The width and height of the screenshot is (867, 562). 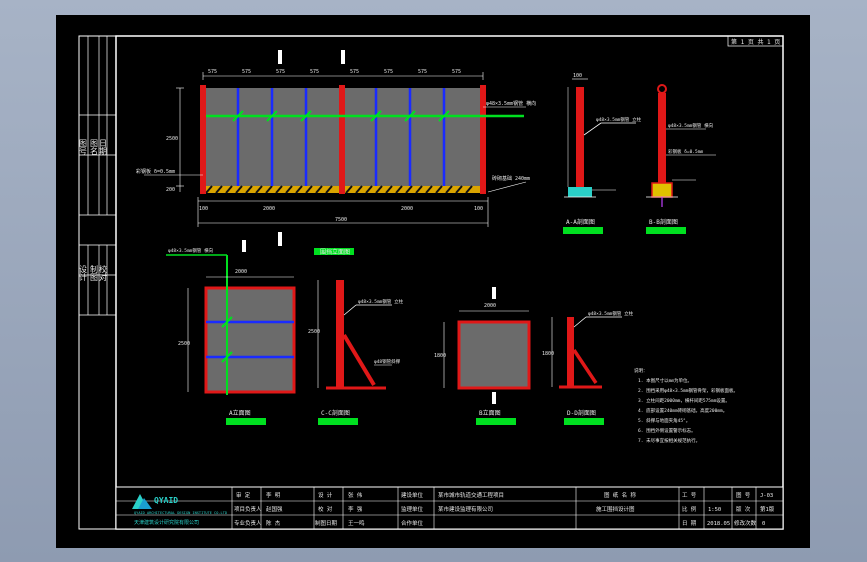 What do you see at coordinates (246, 421) in the screenshot?
I see `title-bar-a` at bounding box center [246, 421].